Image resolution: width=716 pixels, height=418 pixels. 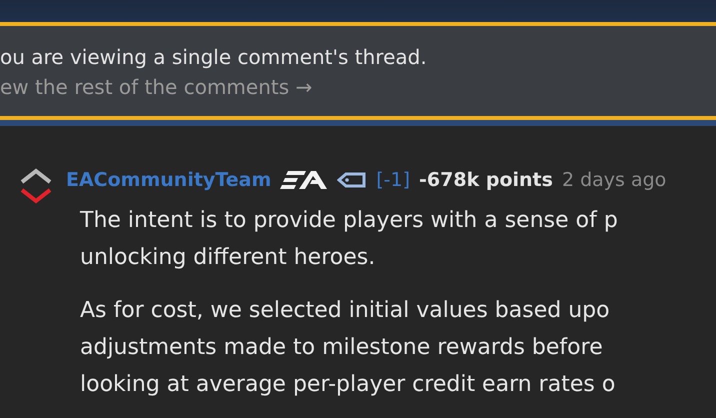 What do you see at coordinates (393, 180) in the screenshot?
I see `score-adjustment: [-1]` at bounding box center [393, 180].